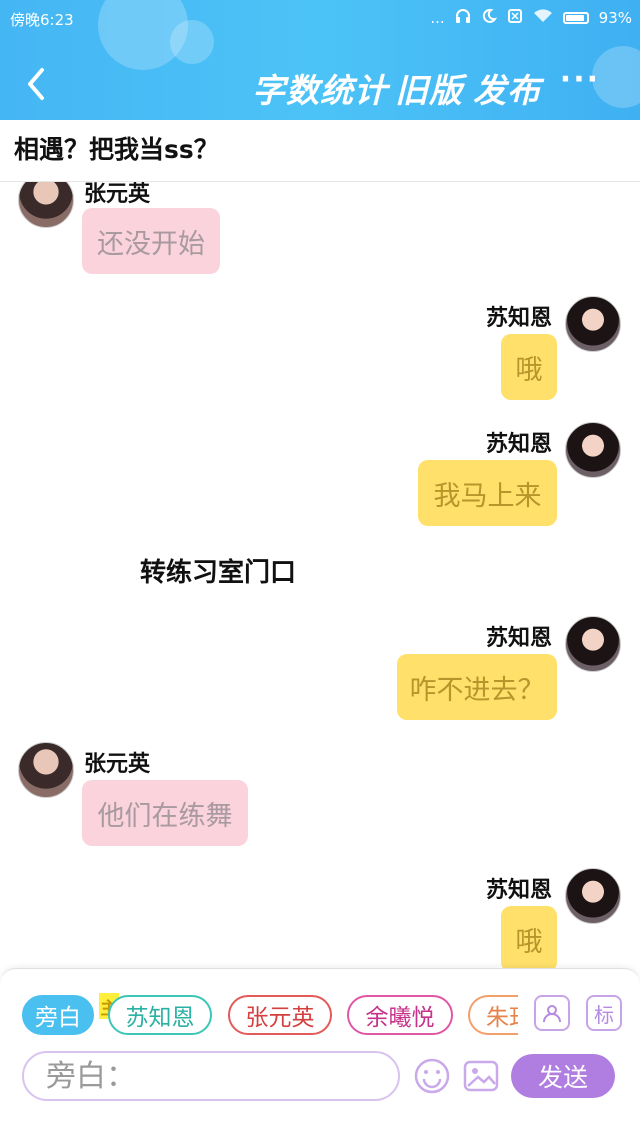 This screenshot has height=1138, width=640. I want to click on role-chip-zhu: 朱珏, so click(493, 1015).